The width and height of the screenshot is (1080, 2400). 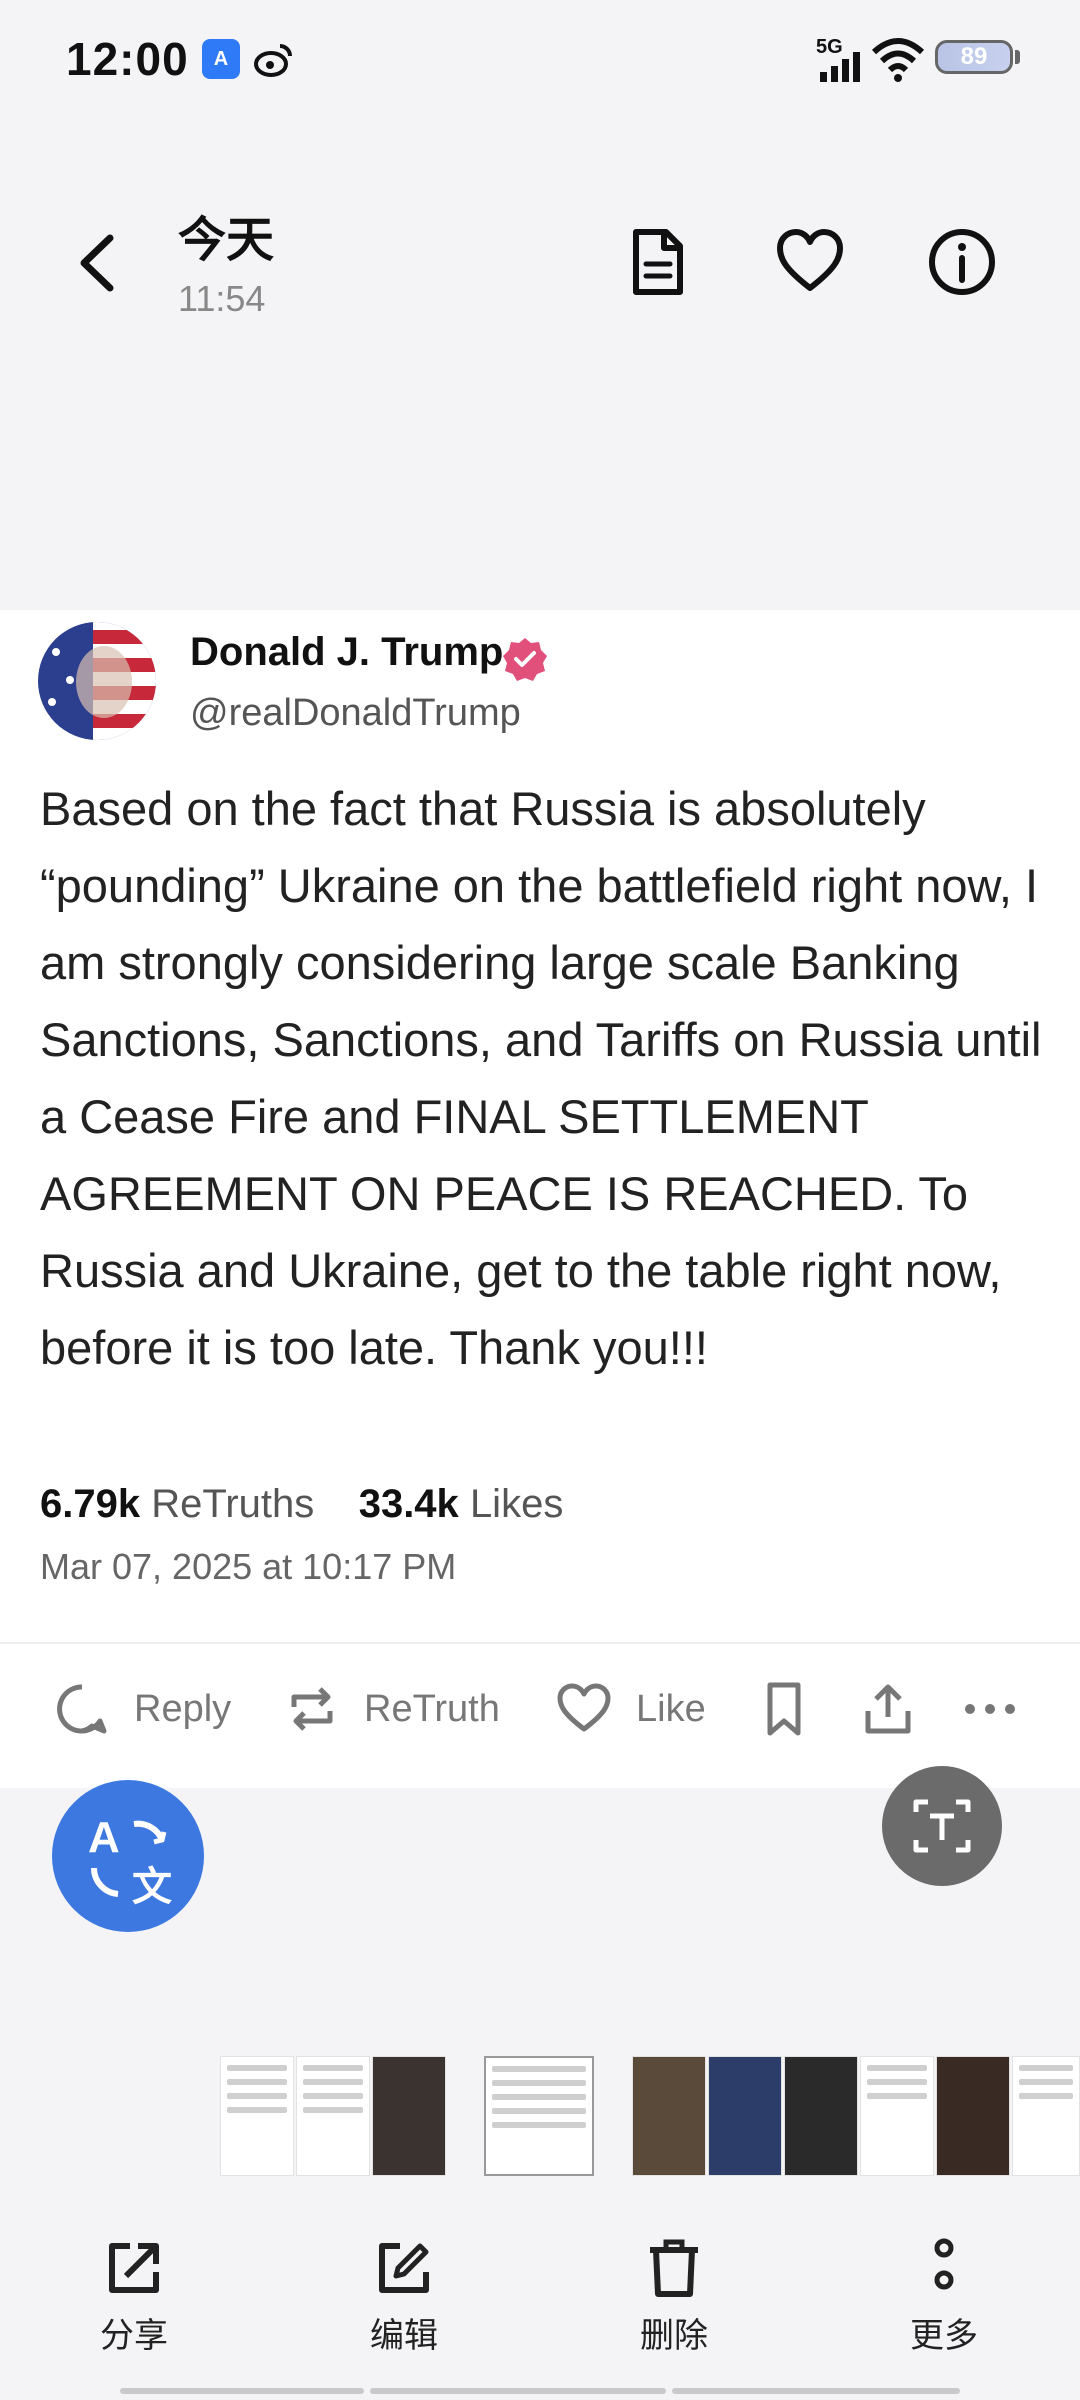 I want to click on more-label: 更多, so click(x=944, y=2336).